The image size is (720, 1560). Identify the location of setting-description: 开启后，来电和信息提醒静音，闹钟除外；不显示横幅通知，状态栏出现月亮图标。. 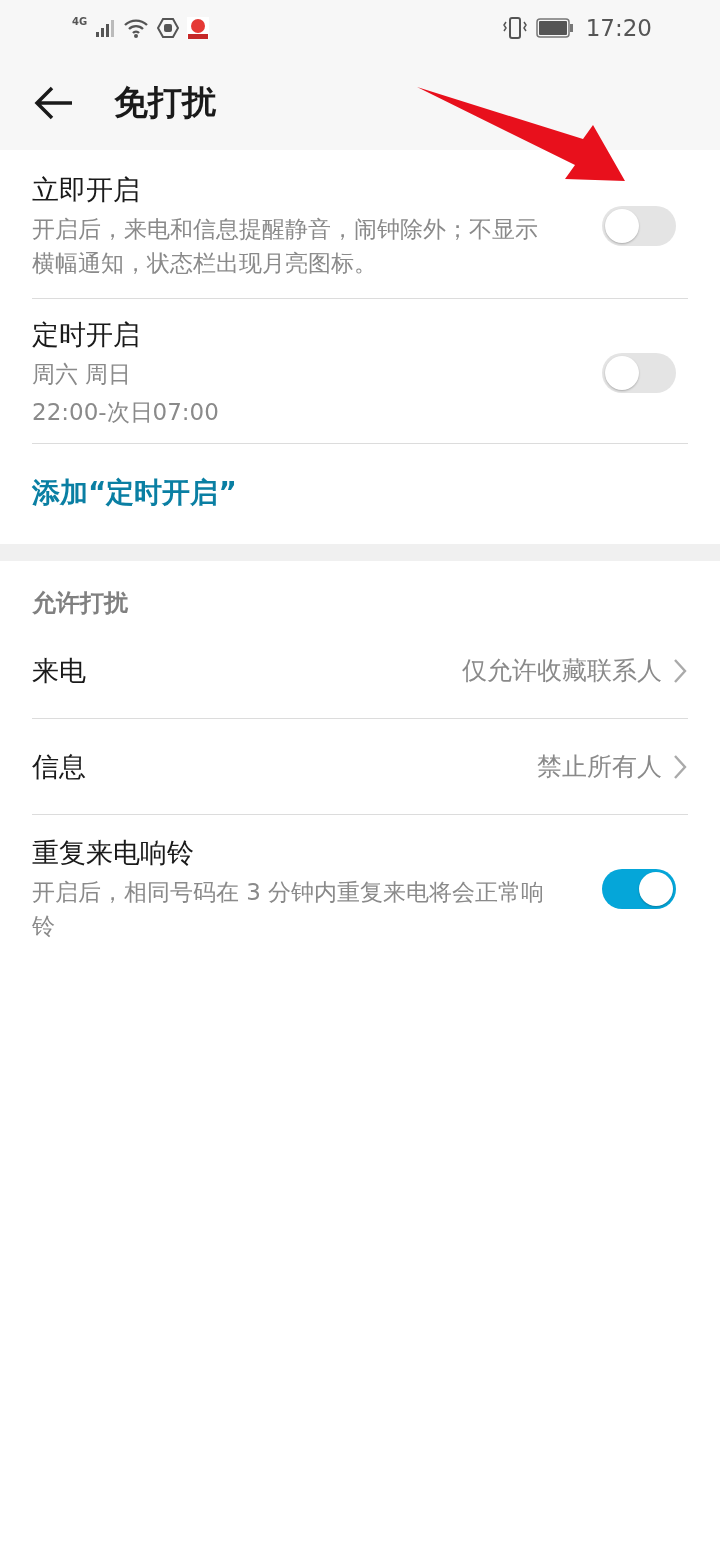
(285, 246).